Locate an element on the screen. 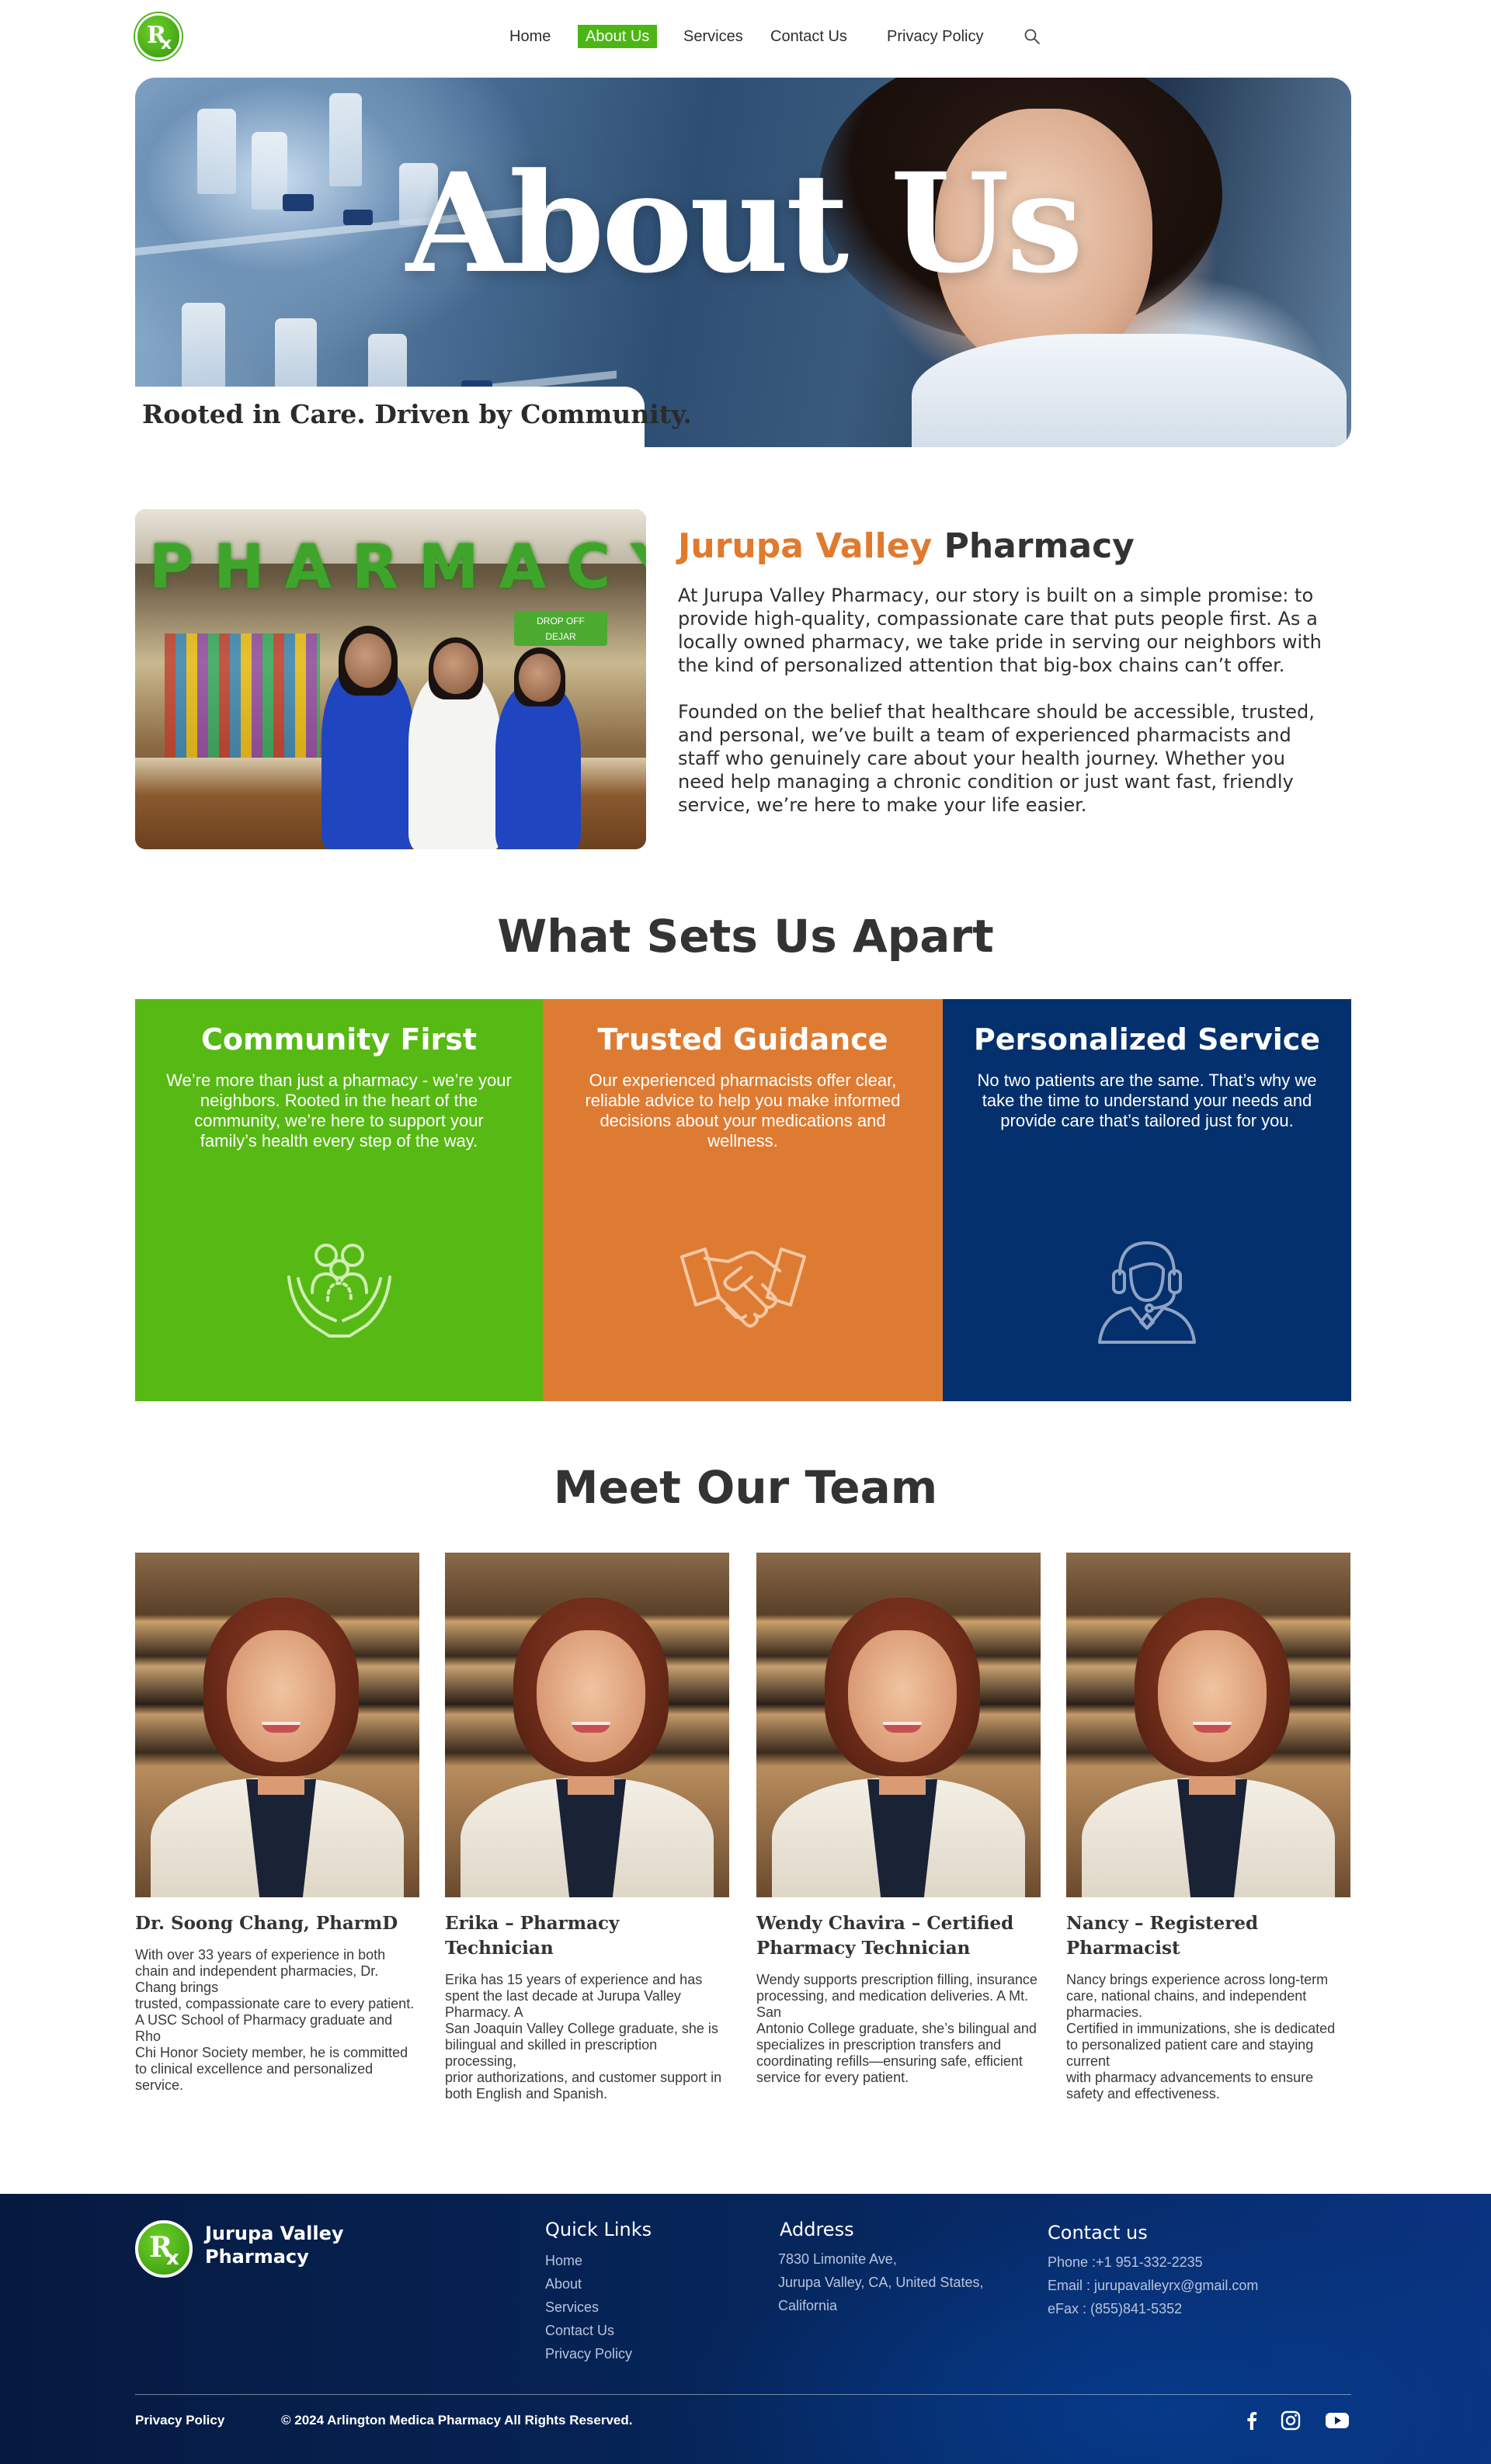  address-line: Jurupa Valley, CA, United States, is located at coordinates (881, 2282).